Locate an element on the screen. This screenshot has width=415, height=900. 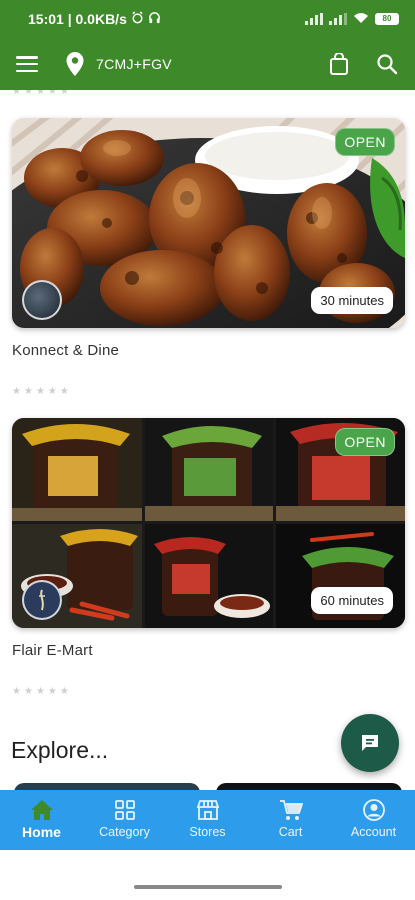
chat-icon is located at coordinates (370, 743).